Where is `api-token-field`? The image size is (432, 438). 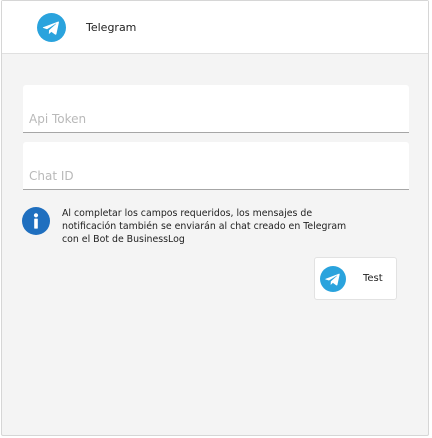
api-token-field is located at coordinates (216, 109).